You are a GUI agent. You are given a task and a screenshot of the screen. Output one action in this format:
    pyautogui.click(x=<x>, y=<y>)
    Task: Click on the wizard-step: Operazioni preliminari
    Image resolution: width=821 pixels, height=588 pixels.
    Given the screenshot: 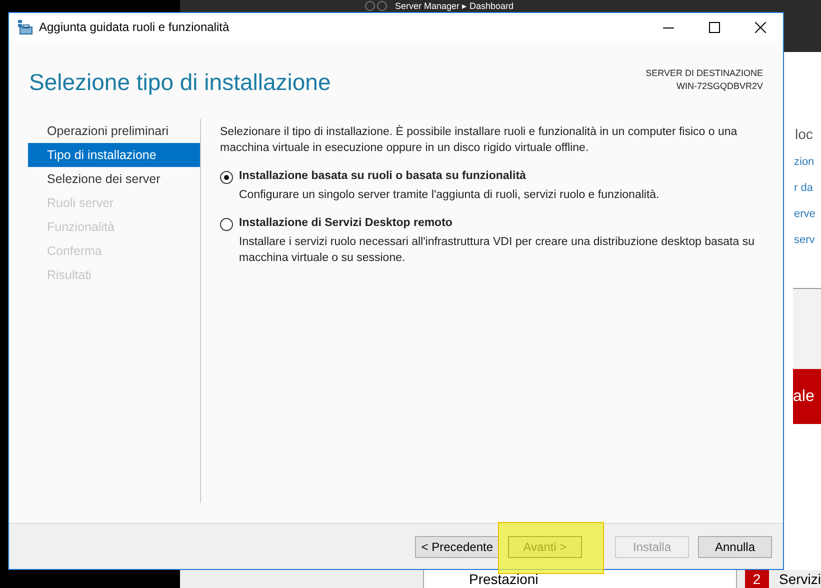 What is the action you would take?
    pyautogui.click(x=114, y=131)
    